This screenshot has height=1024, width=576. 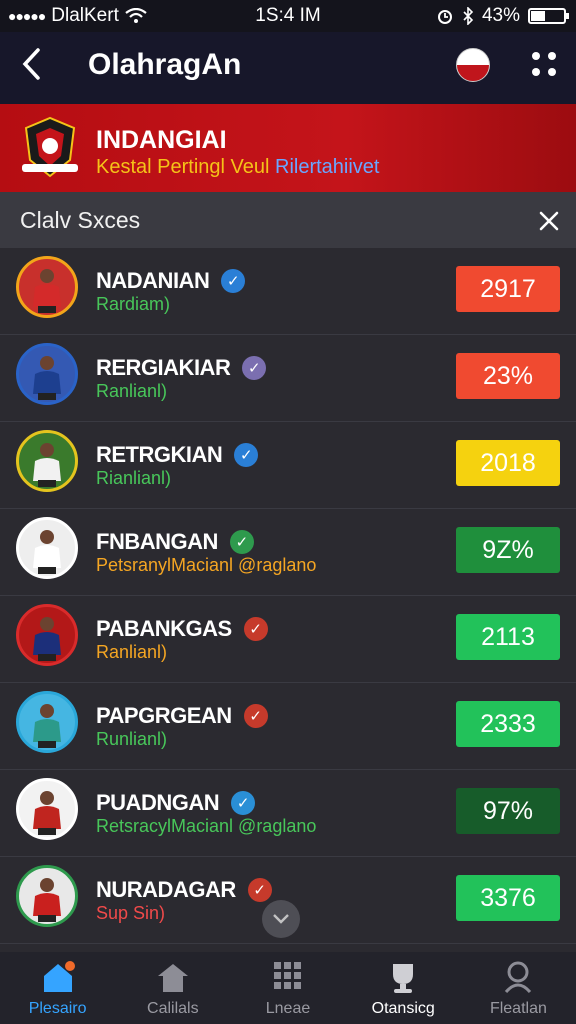 What do you see at coordinates (158, 802) in the screenshot?
I see `player-name: PUADNGAN` at bounding box center [158, 802].